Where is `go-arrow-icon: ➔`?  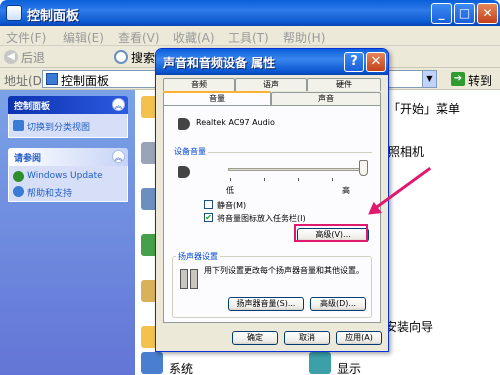 go-arrow-icon: ➔ is located at coordinates (458, 79).